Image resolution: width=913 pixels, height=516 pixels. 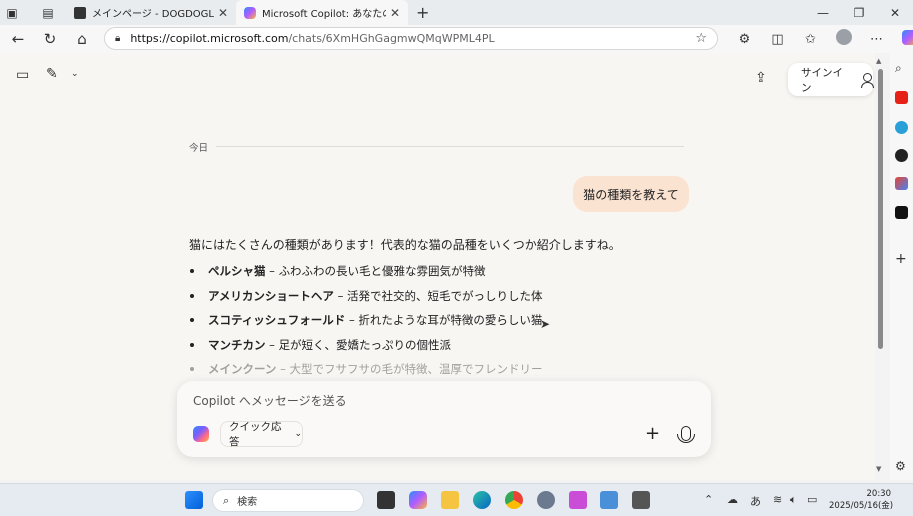 I want to click on message-composer: Copilot へメッセージを送る クイック応答 ⌄ +, so click(x=444, y=419).